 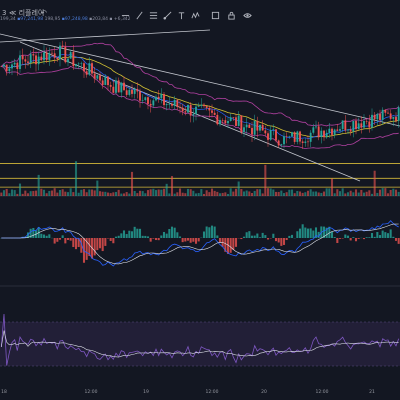 What do you see at coordinates (8, 19) in the screenshot?
I see `legend-value-1: 199,34` at bounding box center [8, 19].